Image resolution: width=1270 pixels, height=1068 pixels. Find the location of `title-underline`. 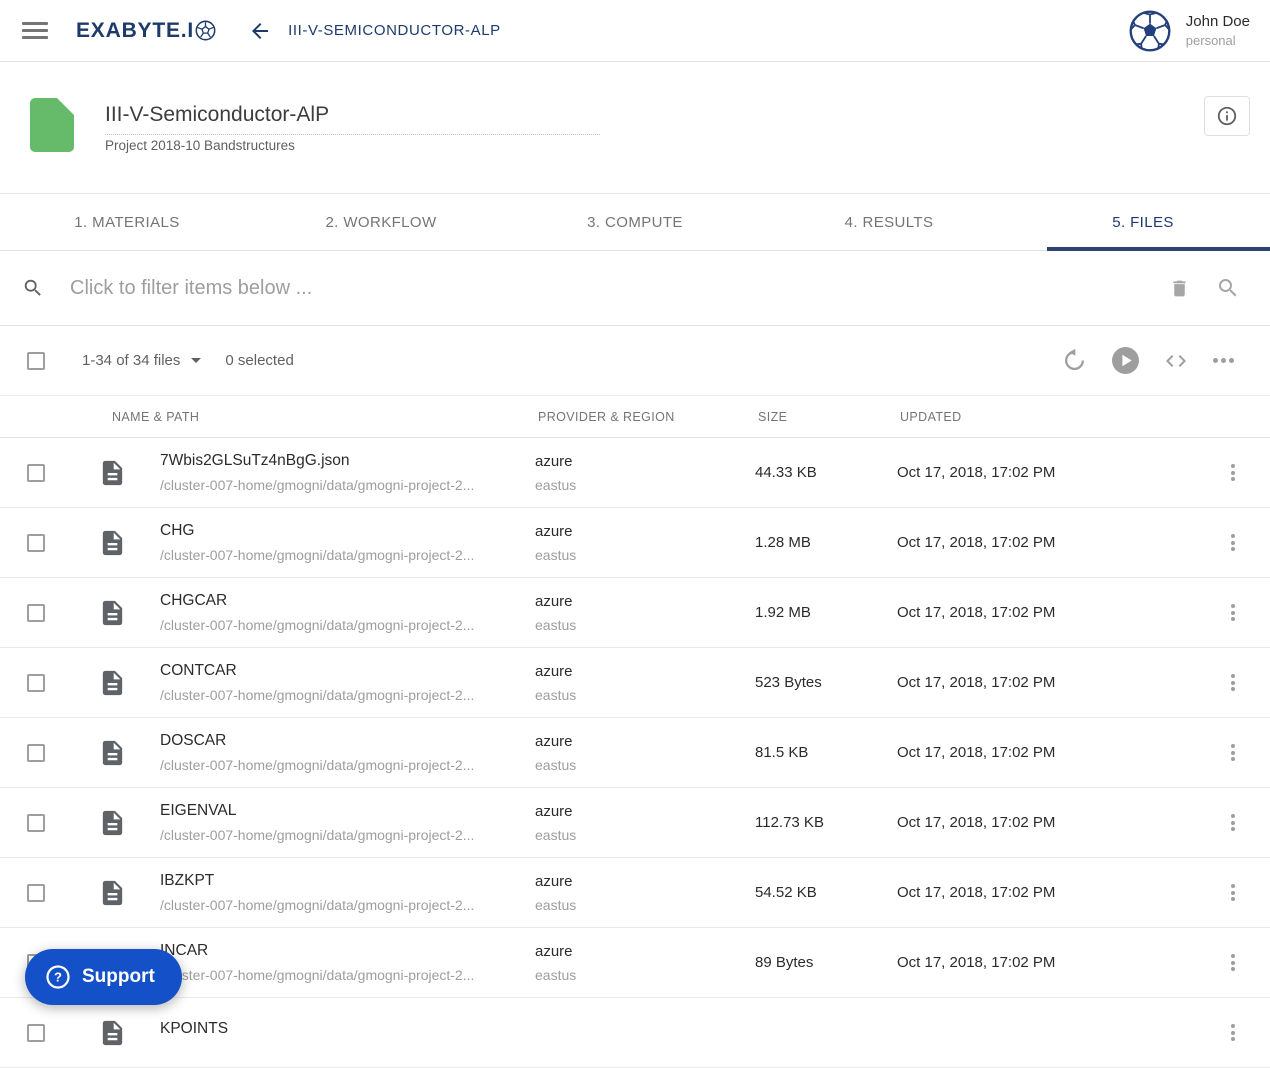

title-underline is located at coordinates (352, 134).